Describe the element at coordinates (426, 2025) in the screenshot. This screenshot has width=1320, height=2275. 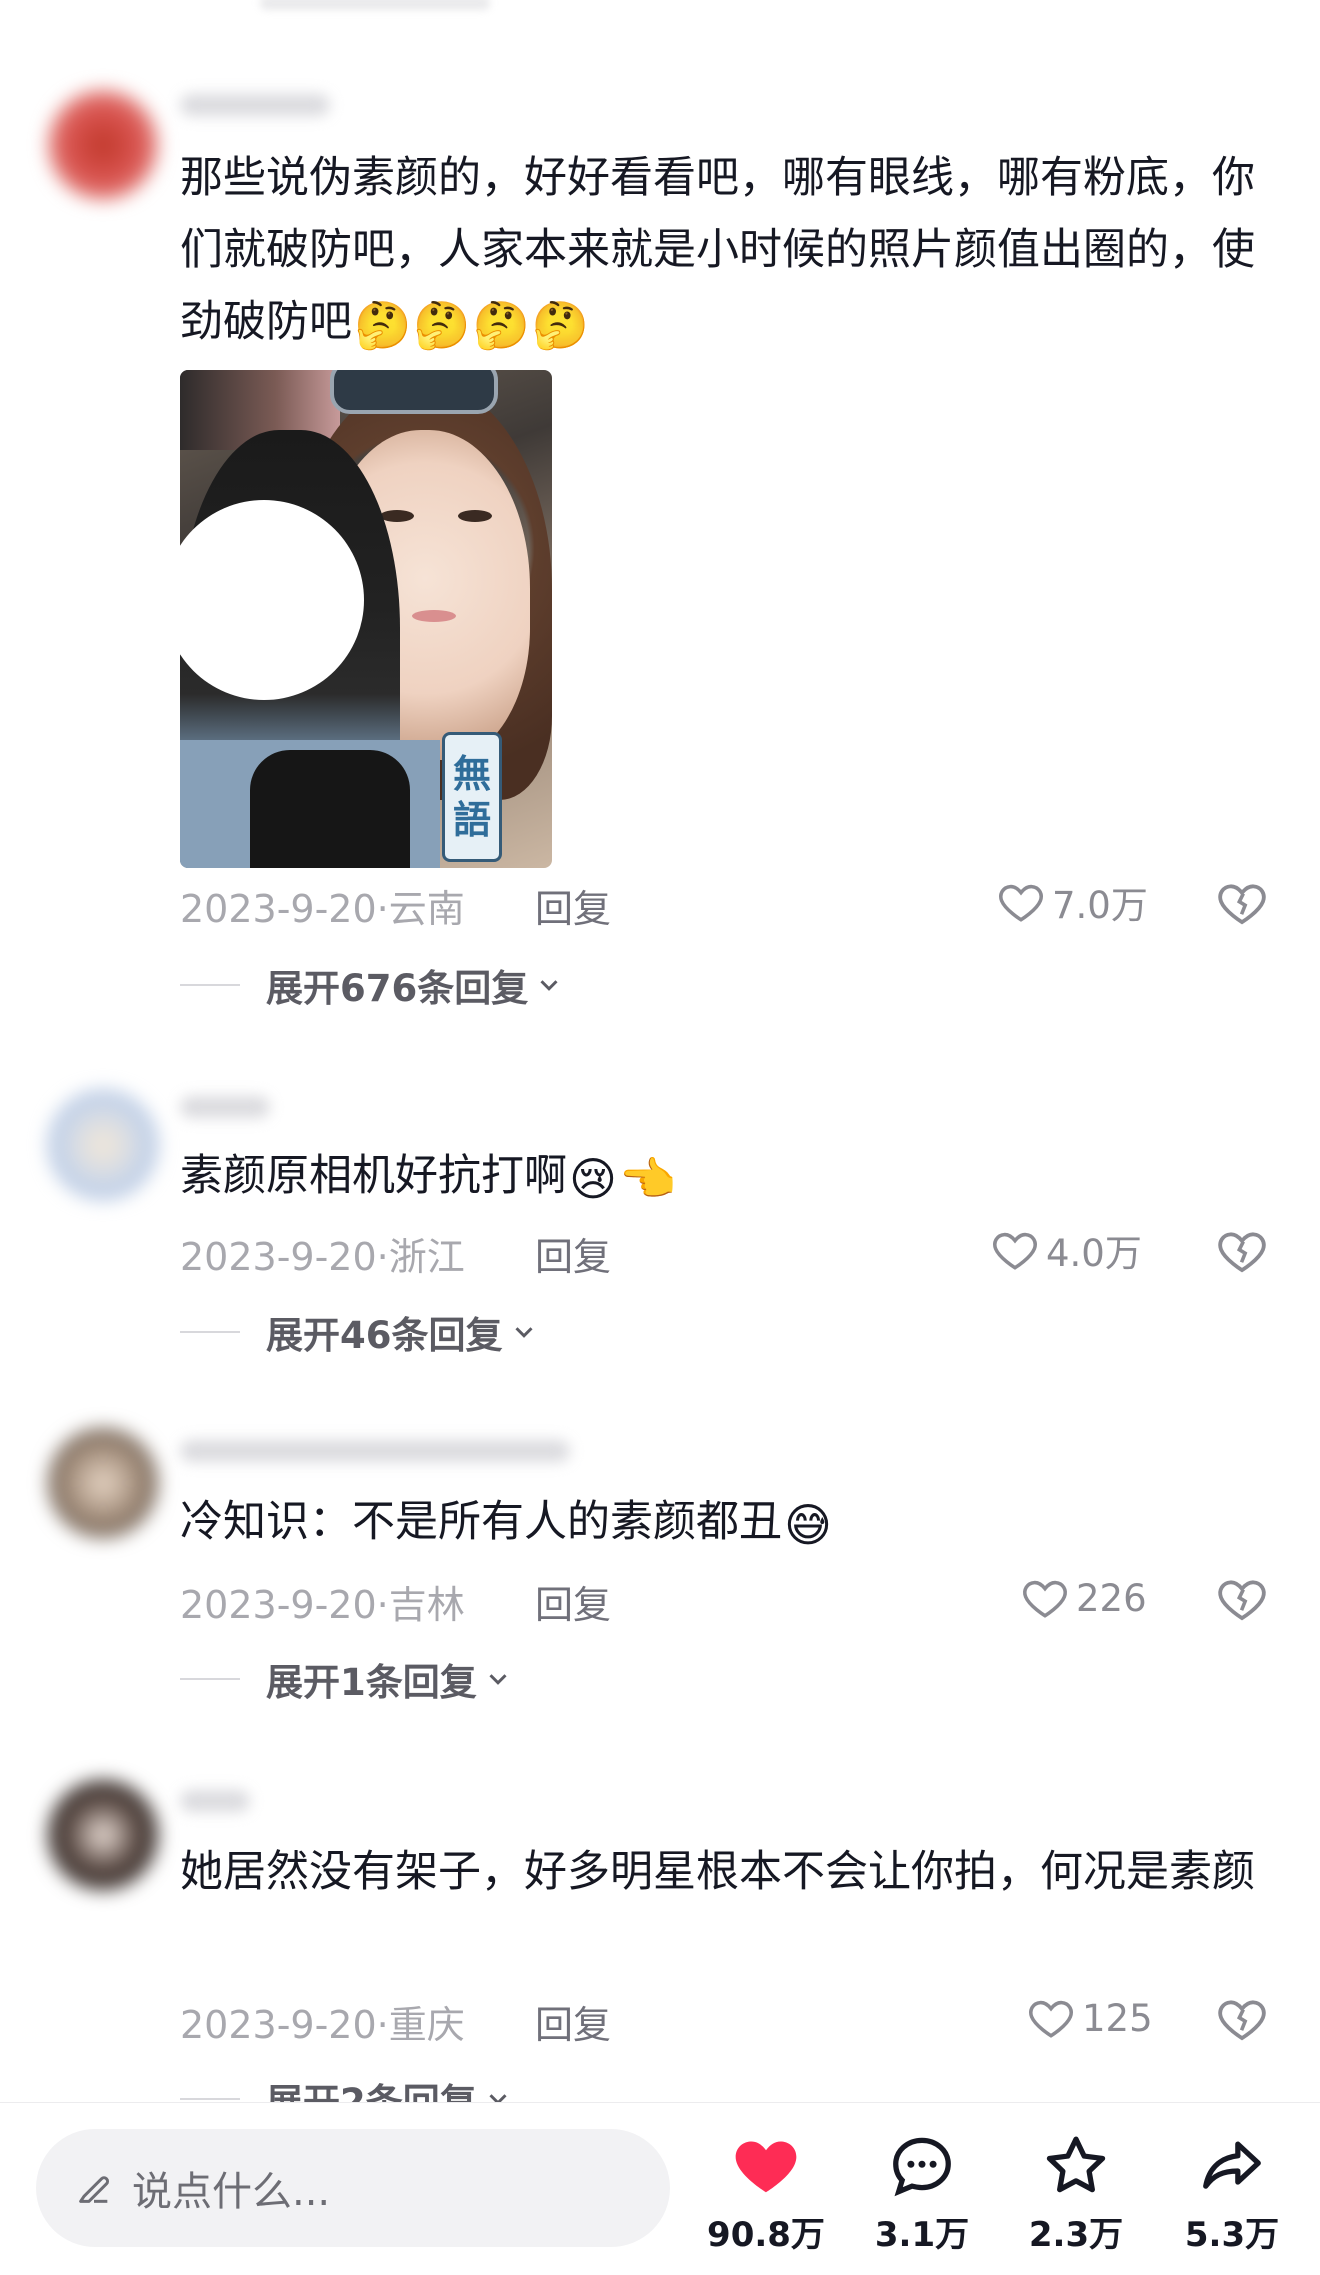
I see `comment-region: 重庆` at that location.